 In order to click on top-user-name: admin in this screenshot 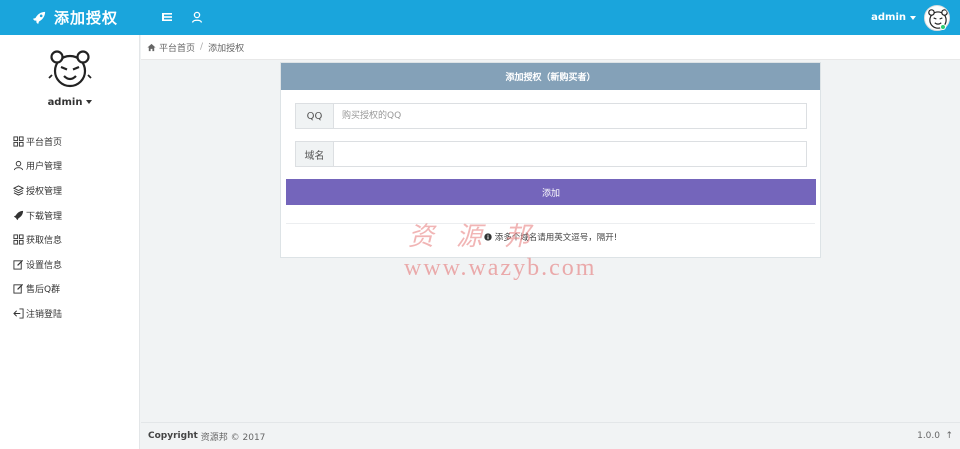, I will do `click(888, 17)`.